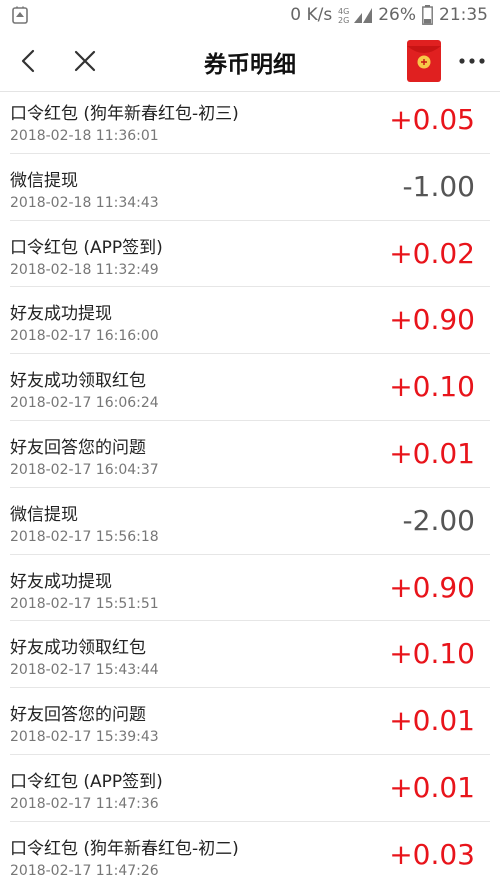  I want to click on clock: 21:35, so click(463, 15).